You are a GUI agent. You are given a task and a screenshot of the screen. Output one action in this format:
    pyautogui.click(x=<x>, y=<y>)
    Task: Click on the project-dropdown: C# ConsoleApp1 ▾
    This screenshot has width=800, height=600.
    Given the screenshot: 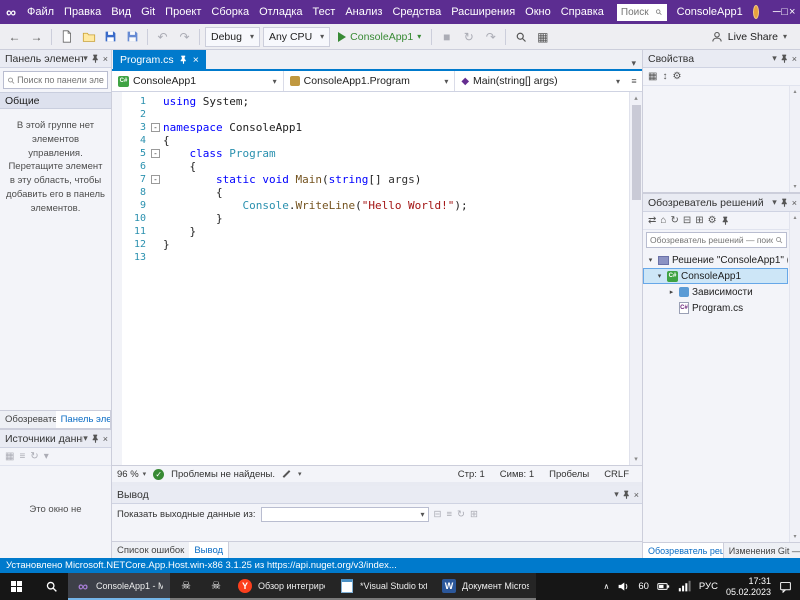 What is the action you would take?
    pyautogui.click(x=198, y=81)
    